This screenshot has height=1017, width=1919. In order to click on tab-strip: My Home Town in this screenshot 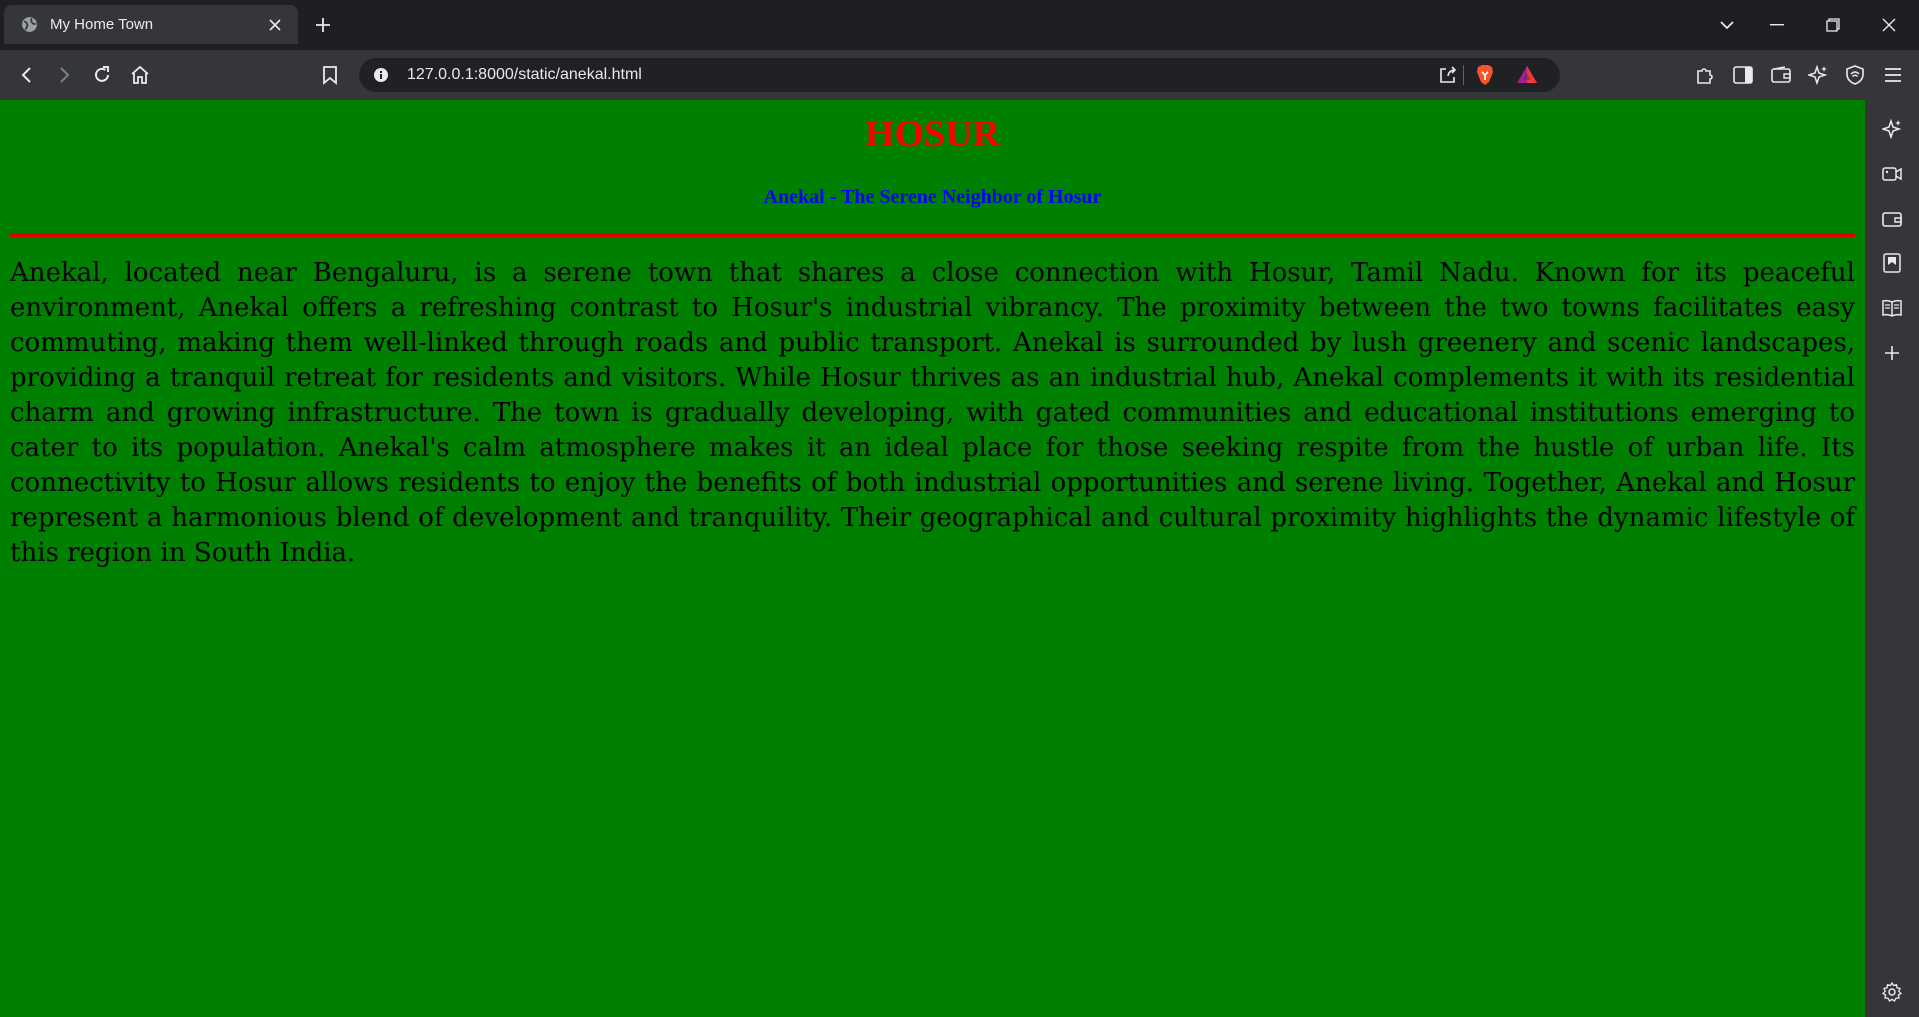, I will do `click(959, 25)`.